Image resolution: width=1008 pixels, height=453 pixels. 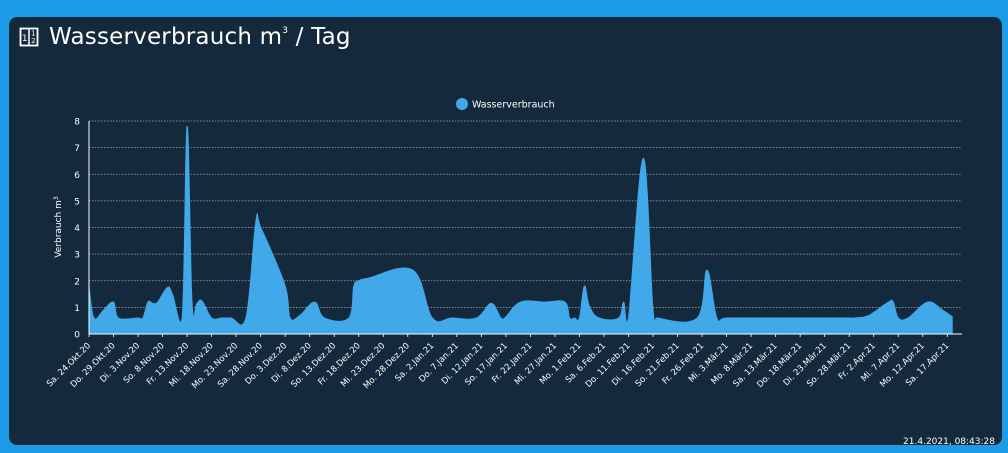 I want to click on y-tick-label: 0, so click(x=77, y=336).